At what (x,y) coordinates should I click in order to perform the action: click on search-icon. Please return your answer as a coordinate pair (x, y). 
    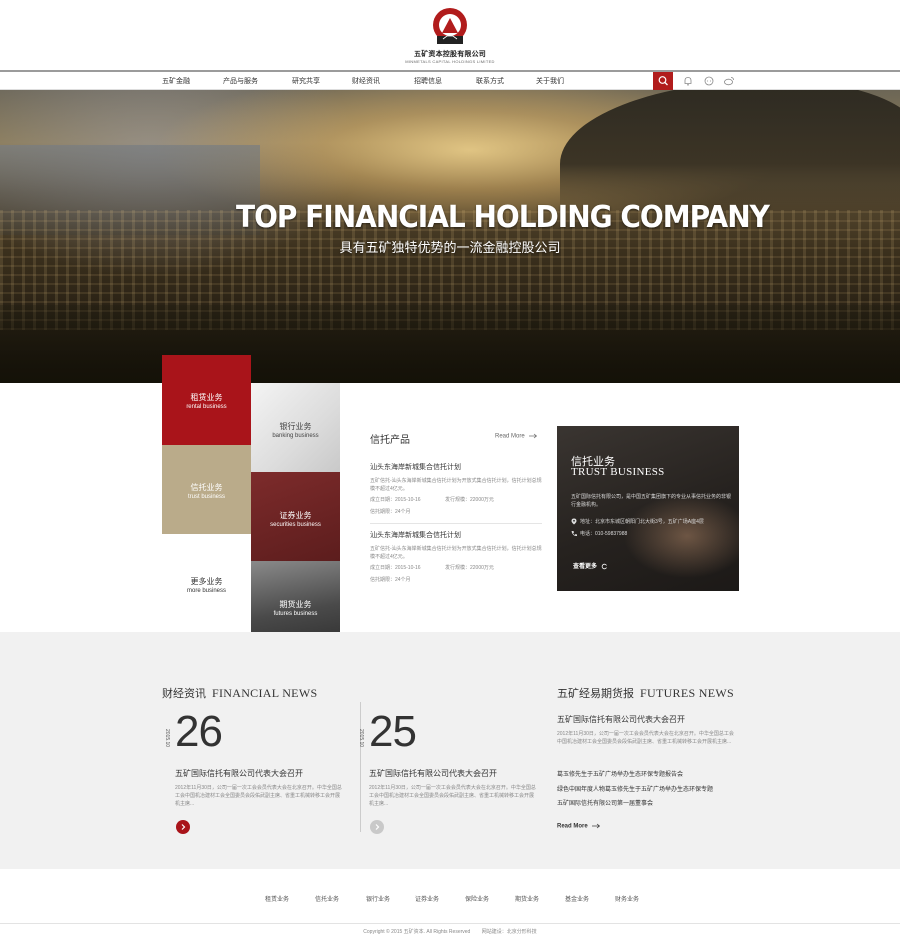
    Looking at the image, I should click on (663, 81).